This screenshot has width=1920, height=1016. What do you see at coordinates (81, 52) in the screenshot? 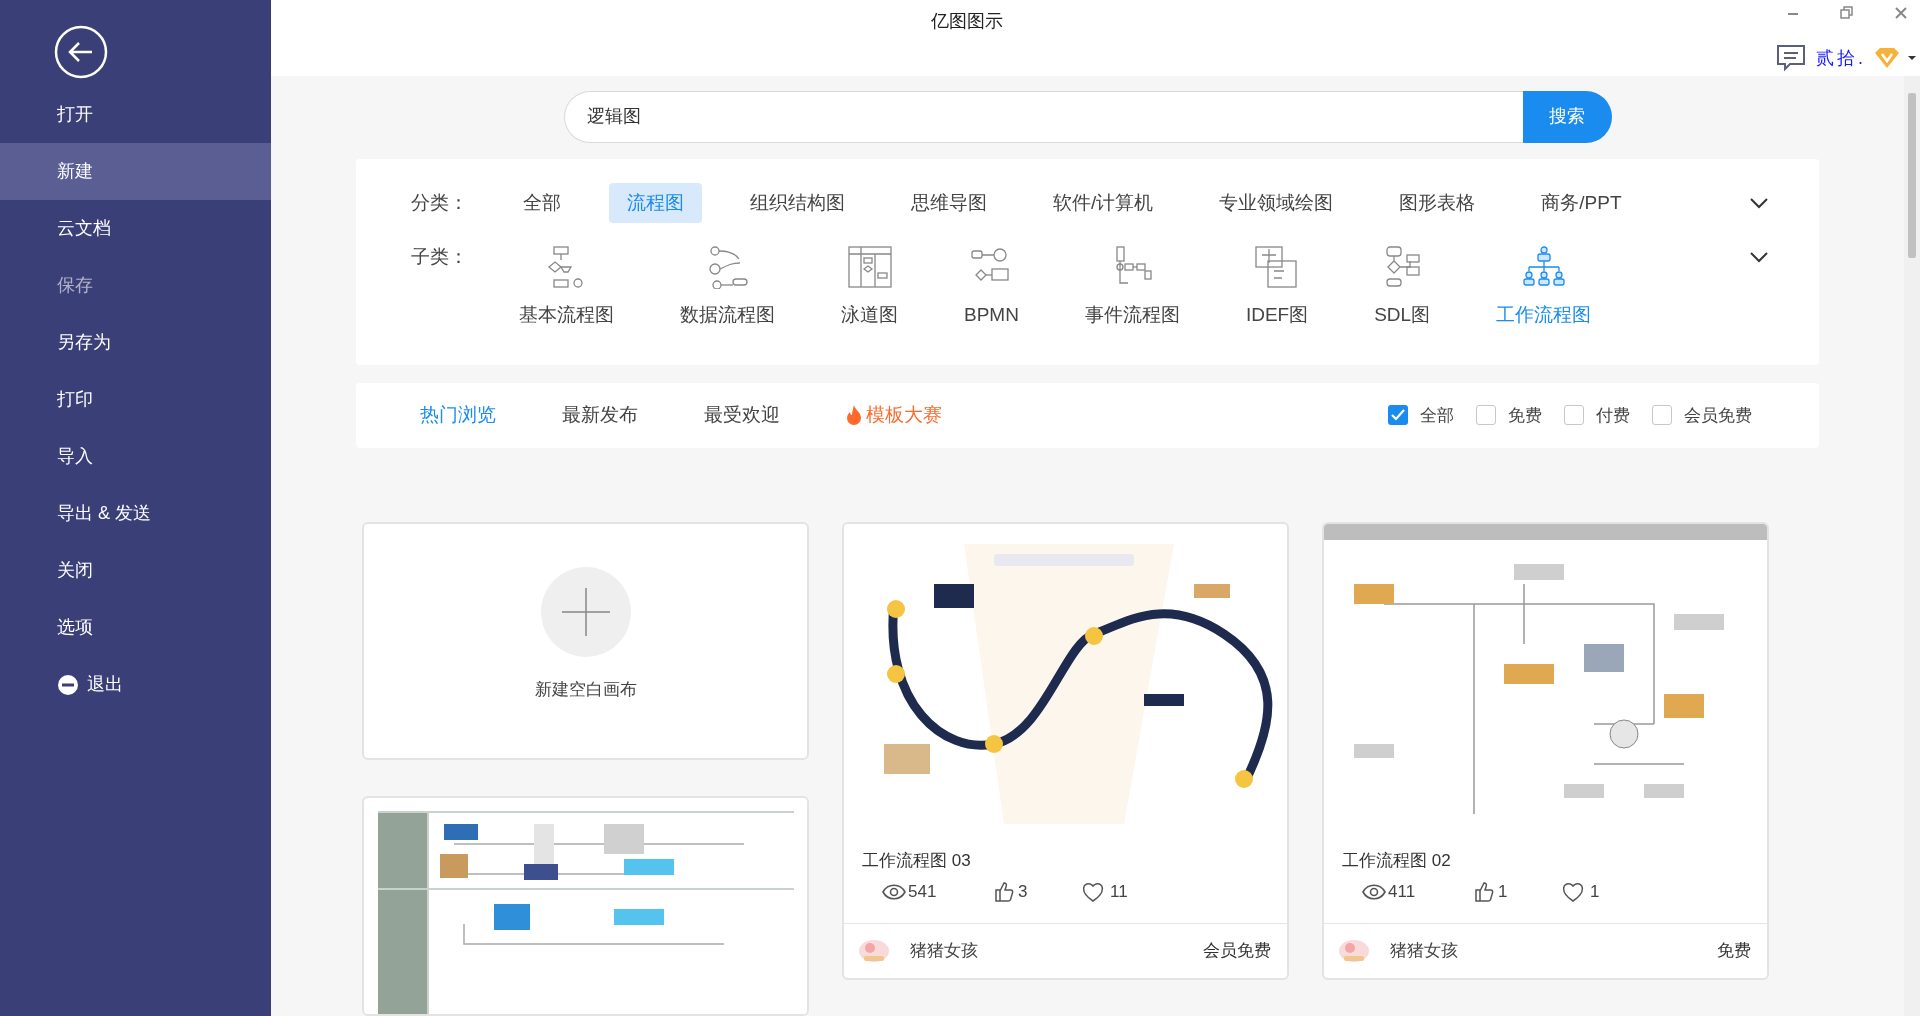
I see `back-icon` at bounding box center [81, 52].